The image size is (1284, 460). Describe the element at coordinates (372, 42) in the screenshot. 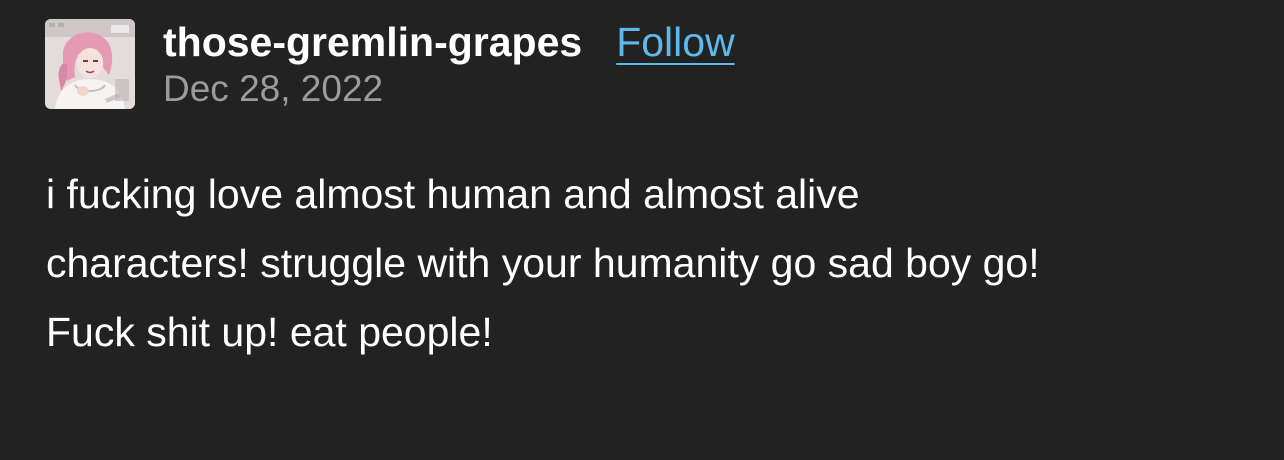

I see `author-username: those-gremlin-grapes` at that location.